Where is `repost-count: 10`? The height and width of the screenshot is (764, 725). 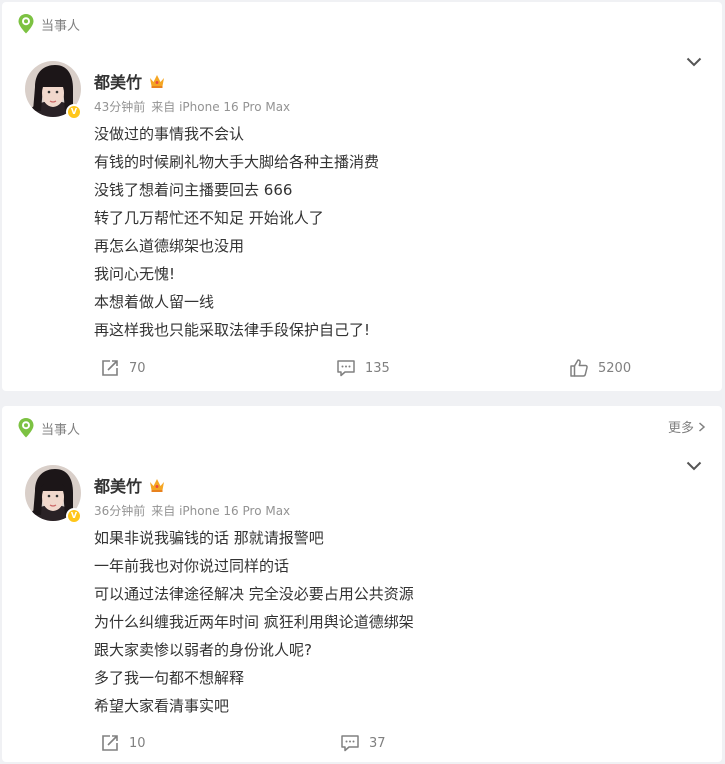
repost-count: 10 is located at coordinates (137, 743).